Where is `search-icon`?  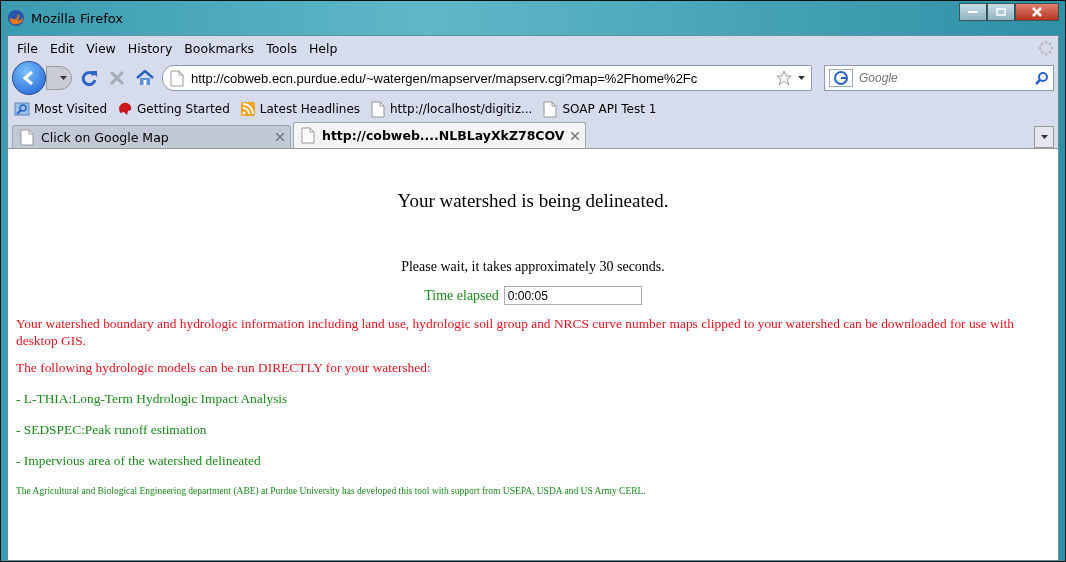 search-icon is located at coordinates (1042, 78).